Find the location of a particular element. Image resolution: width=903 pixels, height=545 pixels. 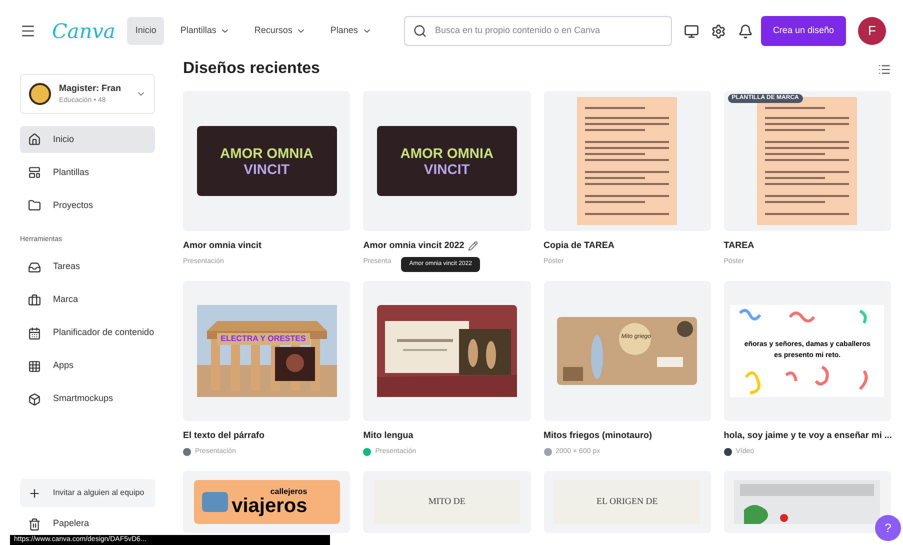

sidebar-item: Plantillas is located at coordinates (87, 172).